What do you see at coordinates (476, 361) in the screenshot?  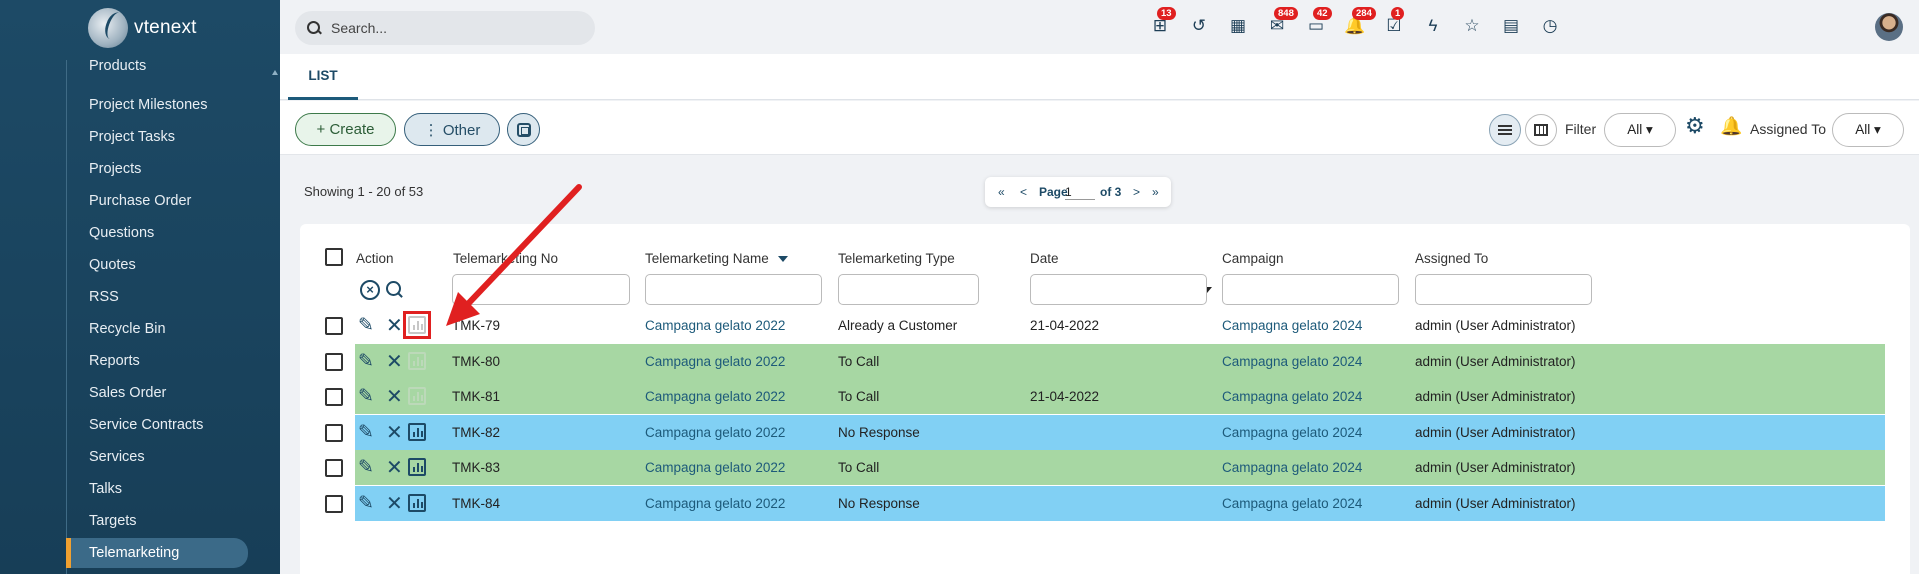 I see `cell-telemarketing-no: TMK-80` at bounding box center [476, 361].